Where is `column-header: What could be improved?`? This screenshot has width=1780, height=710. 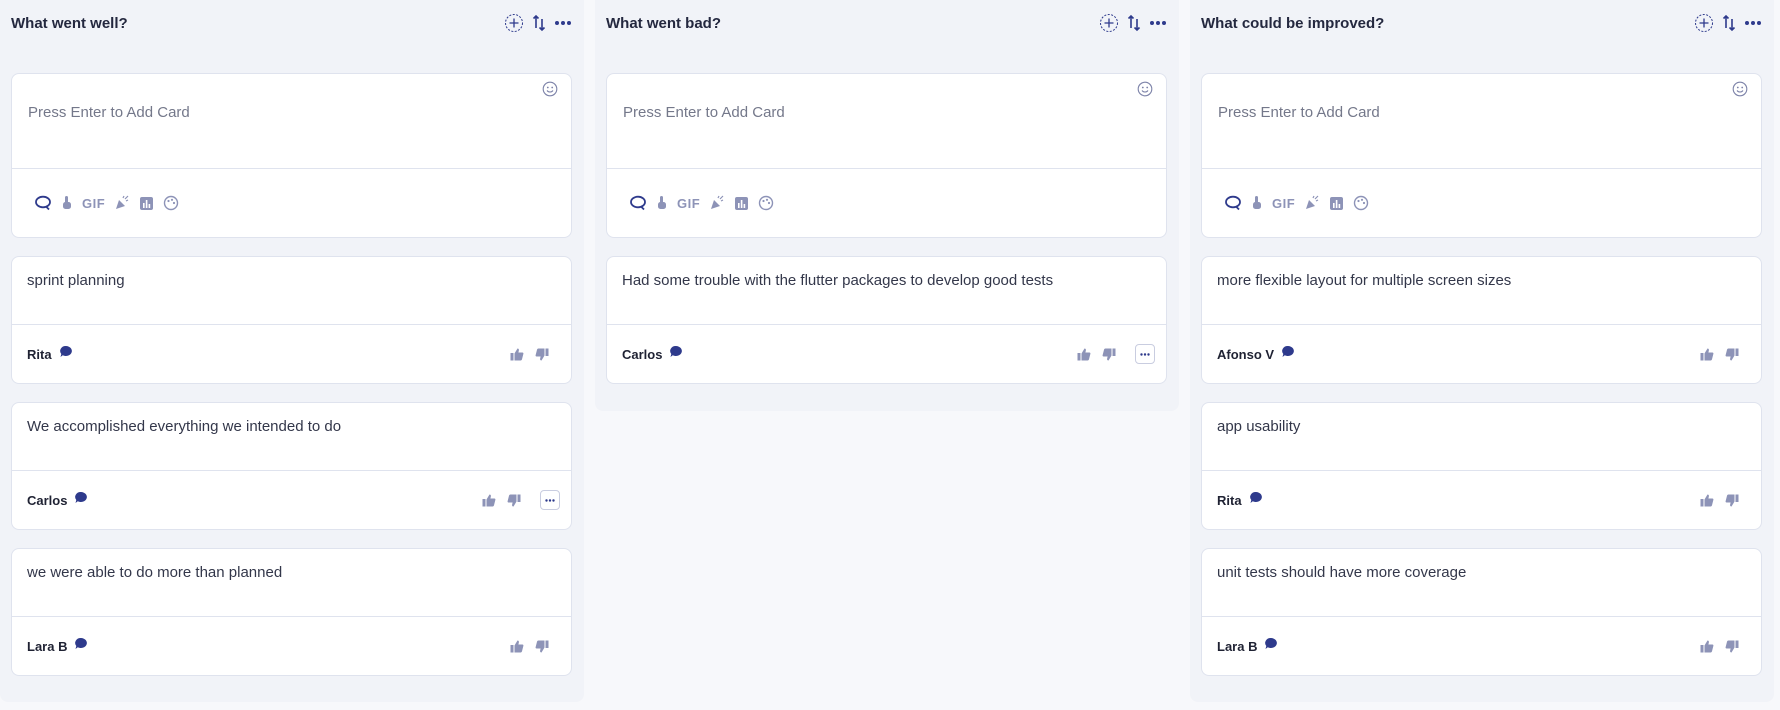 column-header: What could be improved? is located at coordinates (1482, 23).